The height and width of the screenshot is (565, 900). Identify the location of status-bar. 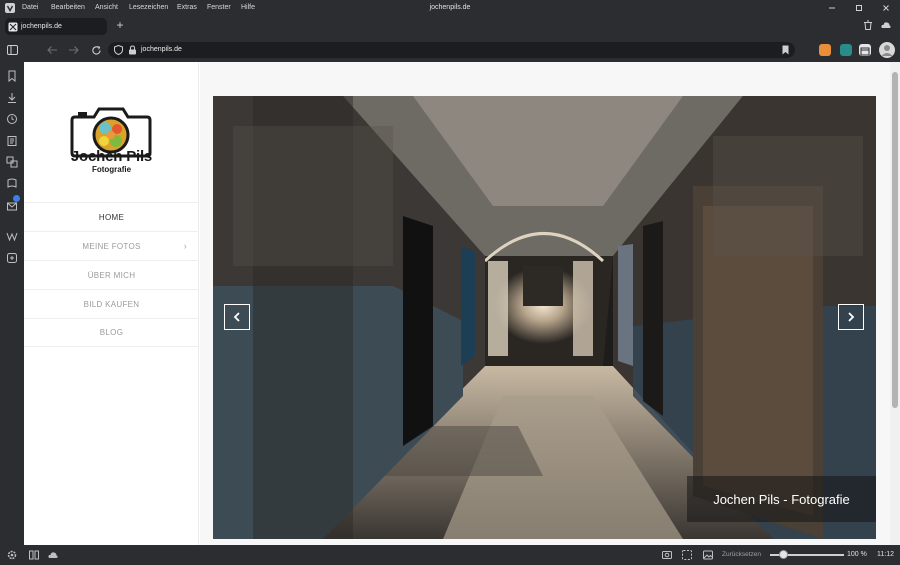
(450, 555).